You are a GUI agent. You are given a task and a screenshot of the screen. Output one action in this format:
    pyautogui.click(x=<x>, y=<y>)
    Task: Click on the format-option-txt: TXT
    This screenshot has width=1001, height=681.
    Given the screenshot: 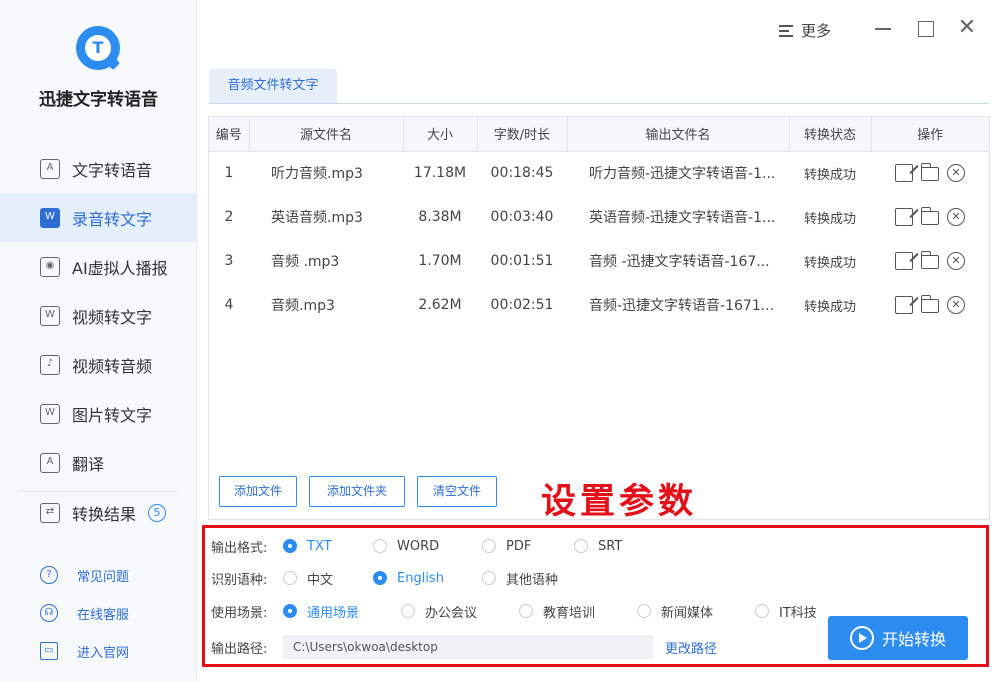 What is the action you would take?
    pyautogui.click(x=328, y=546)
    